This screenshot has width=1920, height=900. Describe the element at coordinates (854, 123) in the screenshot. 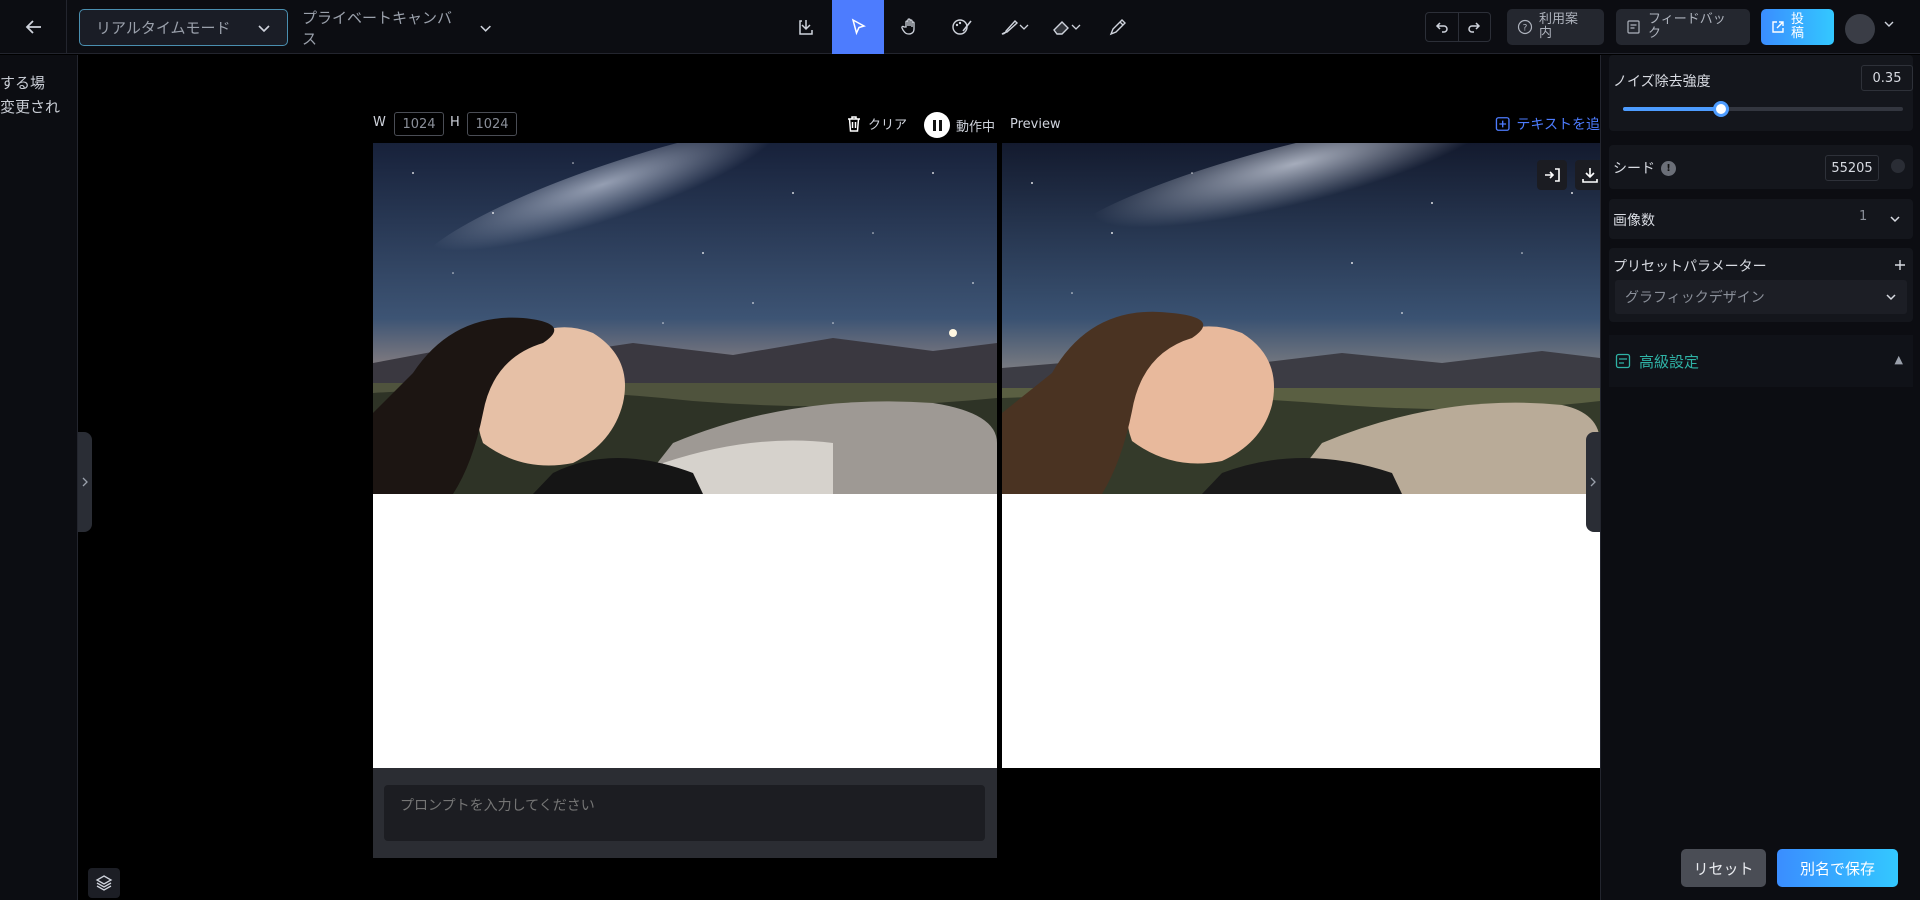

I see `trash-icon` at that location.